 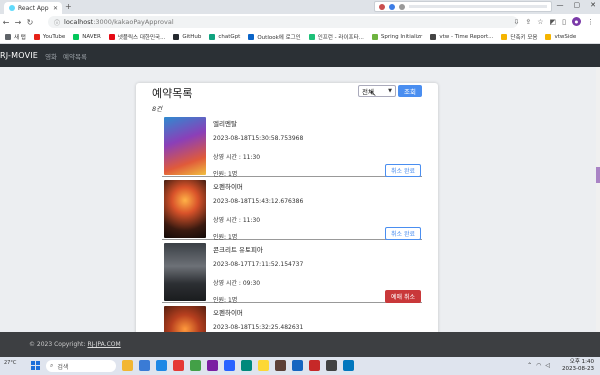 What do you see at coordinates (57, 22) in the screenshot?
I see `site-info-icon: ⓘ` at bounding box center [57, 22].